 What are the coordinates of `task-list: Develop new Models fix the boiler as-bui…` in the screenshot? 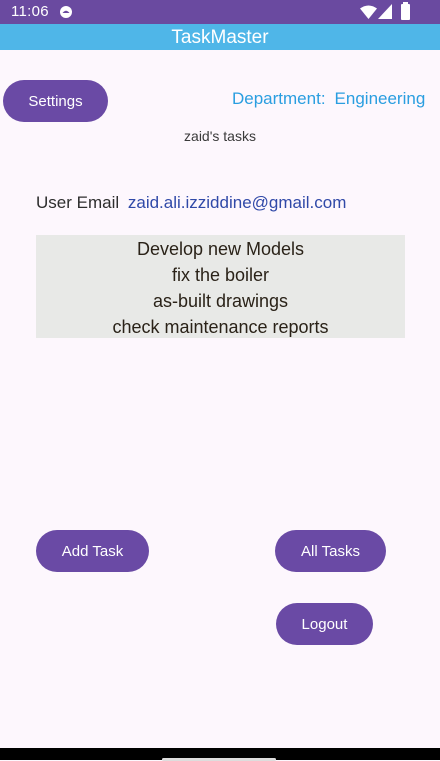 It's located at (220, 286).